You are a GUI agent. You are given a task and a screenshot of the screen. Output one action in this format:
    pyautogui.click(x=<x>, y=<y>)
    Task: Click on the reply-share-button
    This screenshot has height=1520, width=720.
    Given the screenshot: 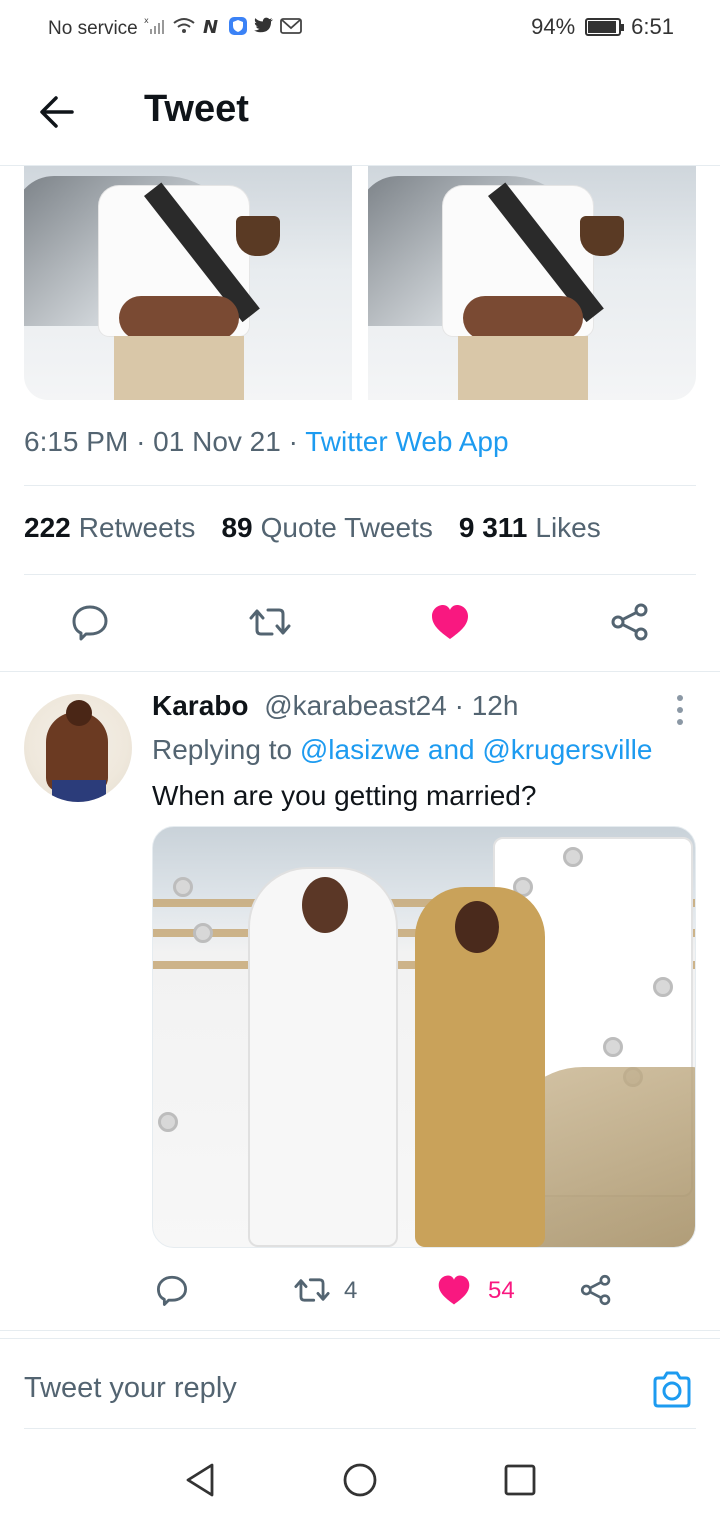 What is the action you would take?
    pyautogui.click(x=596, y=1290)
    